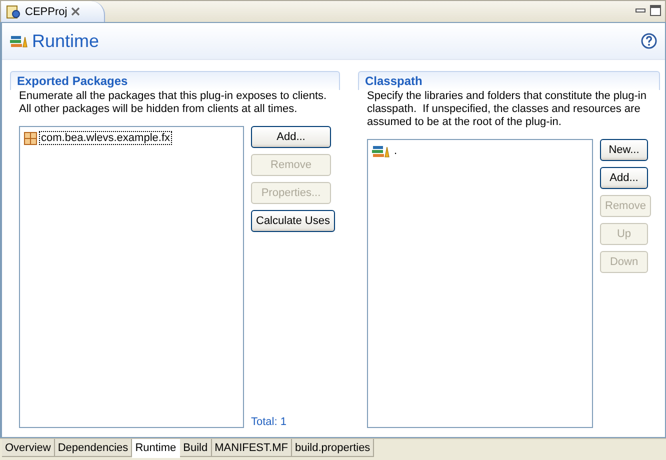 Image resolution: width=666 pixels, height=460 pixels. I want to click on section-title: Exported Packages, so click(72, 81).